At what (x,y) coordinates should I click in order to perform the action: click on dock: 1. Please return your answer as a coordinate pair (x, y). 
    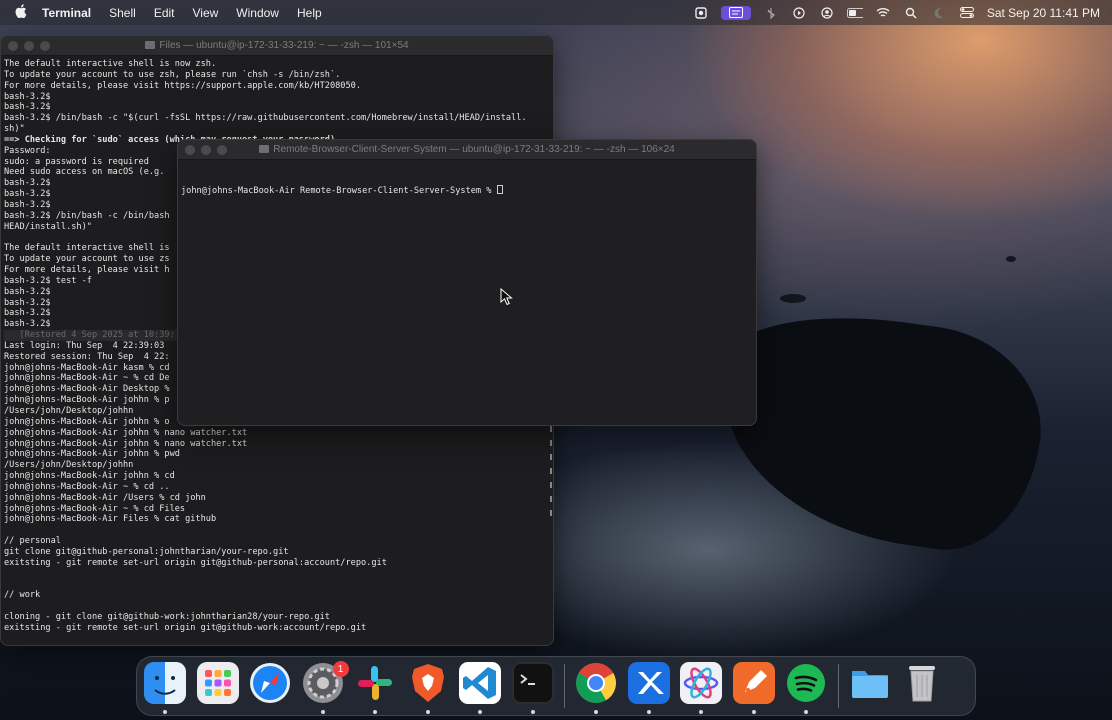
    Looking at the image, I should click on (556, 686).